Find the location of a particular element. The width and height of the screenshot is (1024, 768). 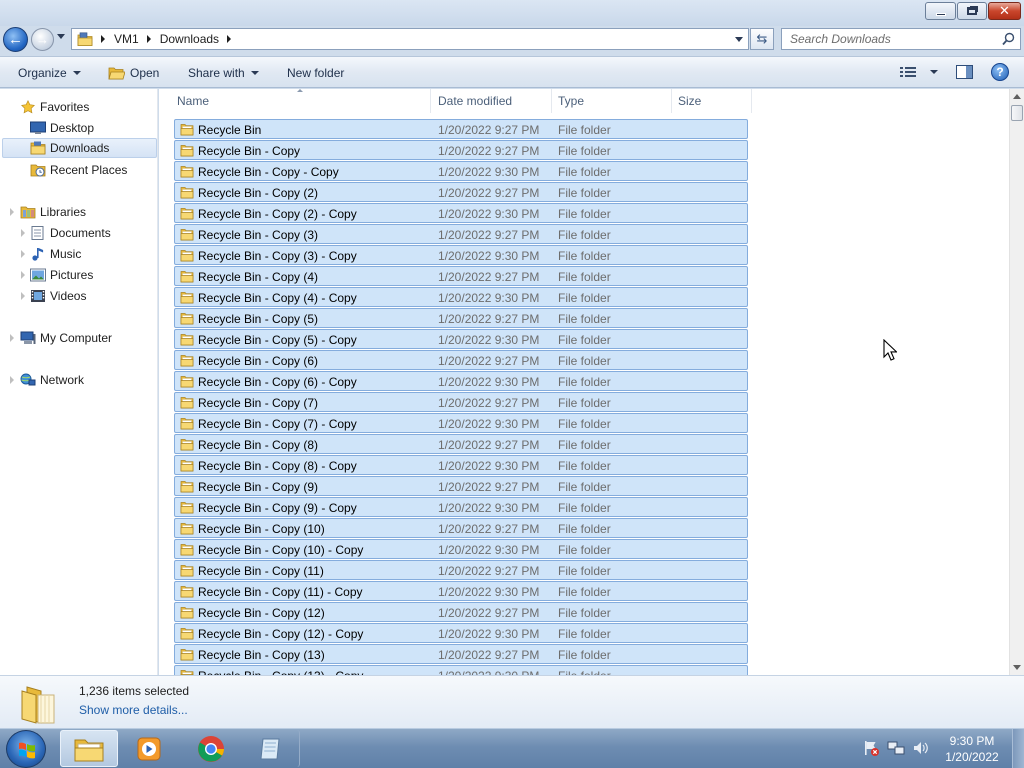

file-name: Recycle Bin - Copy (9) - Copy is located at coordinates (277, 508).